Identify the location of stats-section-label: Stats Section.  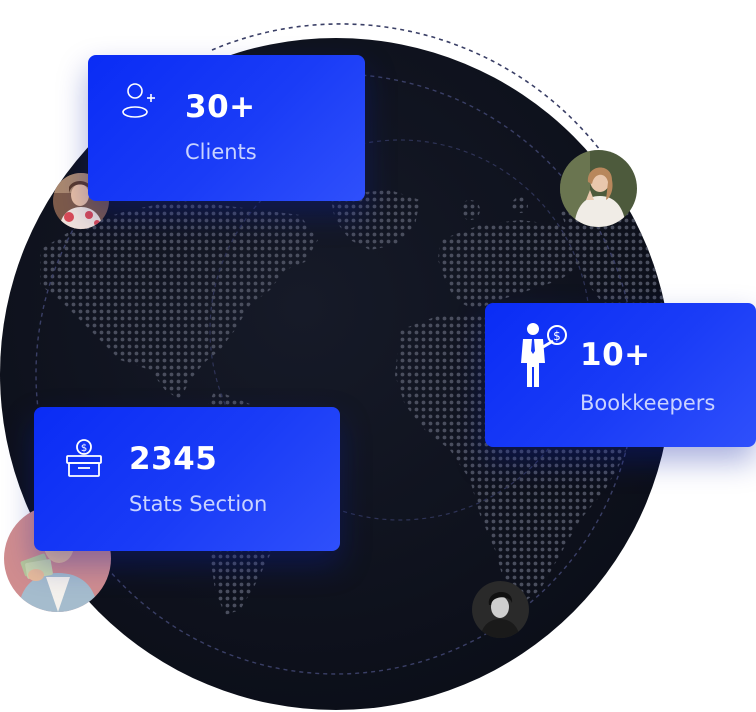
(198, 504).